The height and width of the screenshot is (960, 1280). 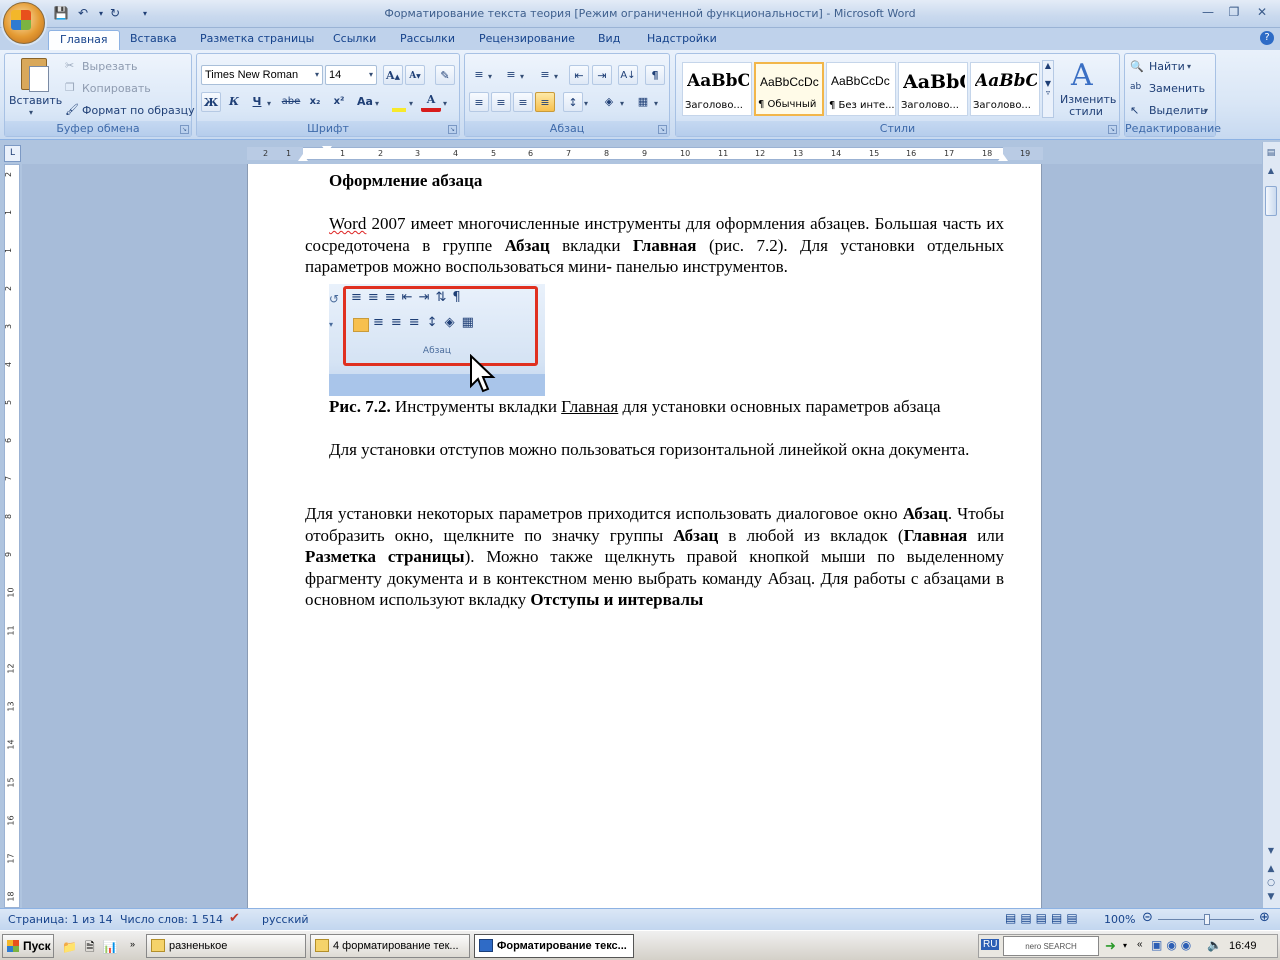 What do you see at coordinates (622, 103) in the screenshot?
I see `shading-dropdown-icon: ▾` at bounding box center [622, 103].